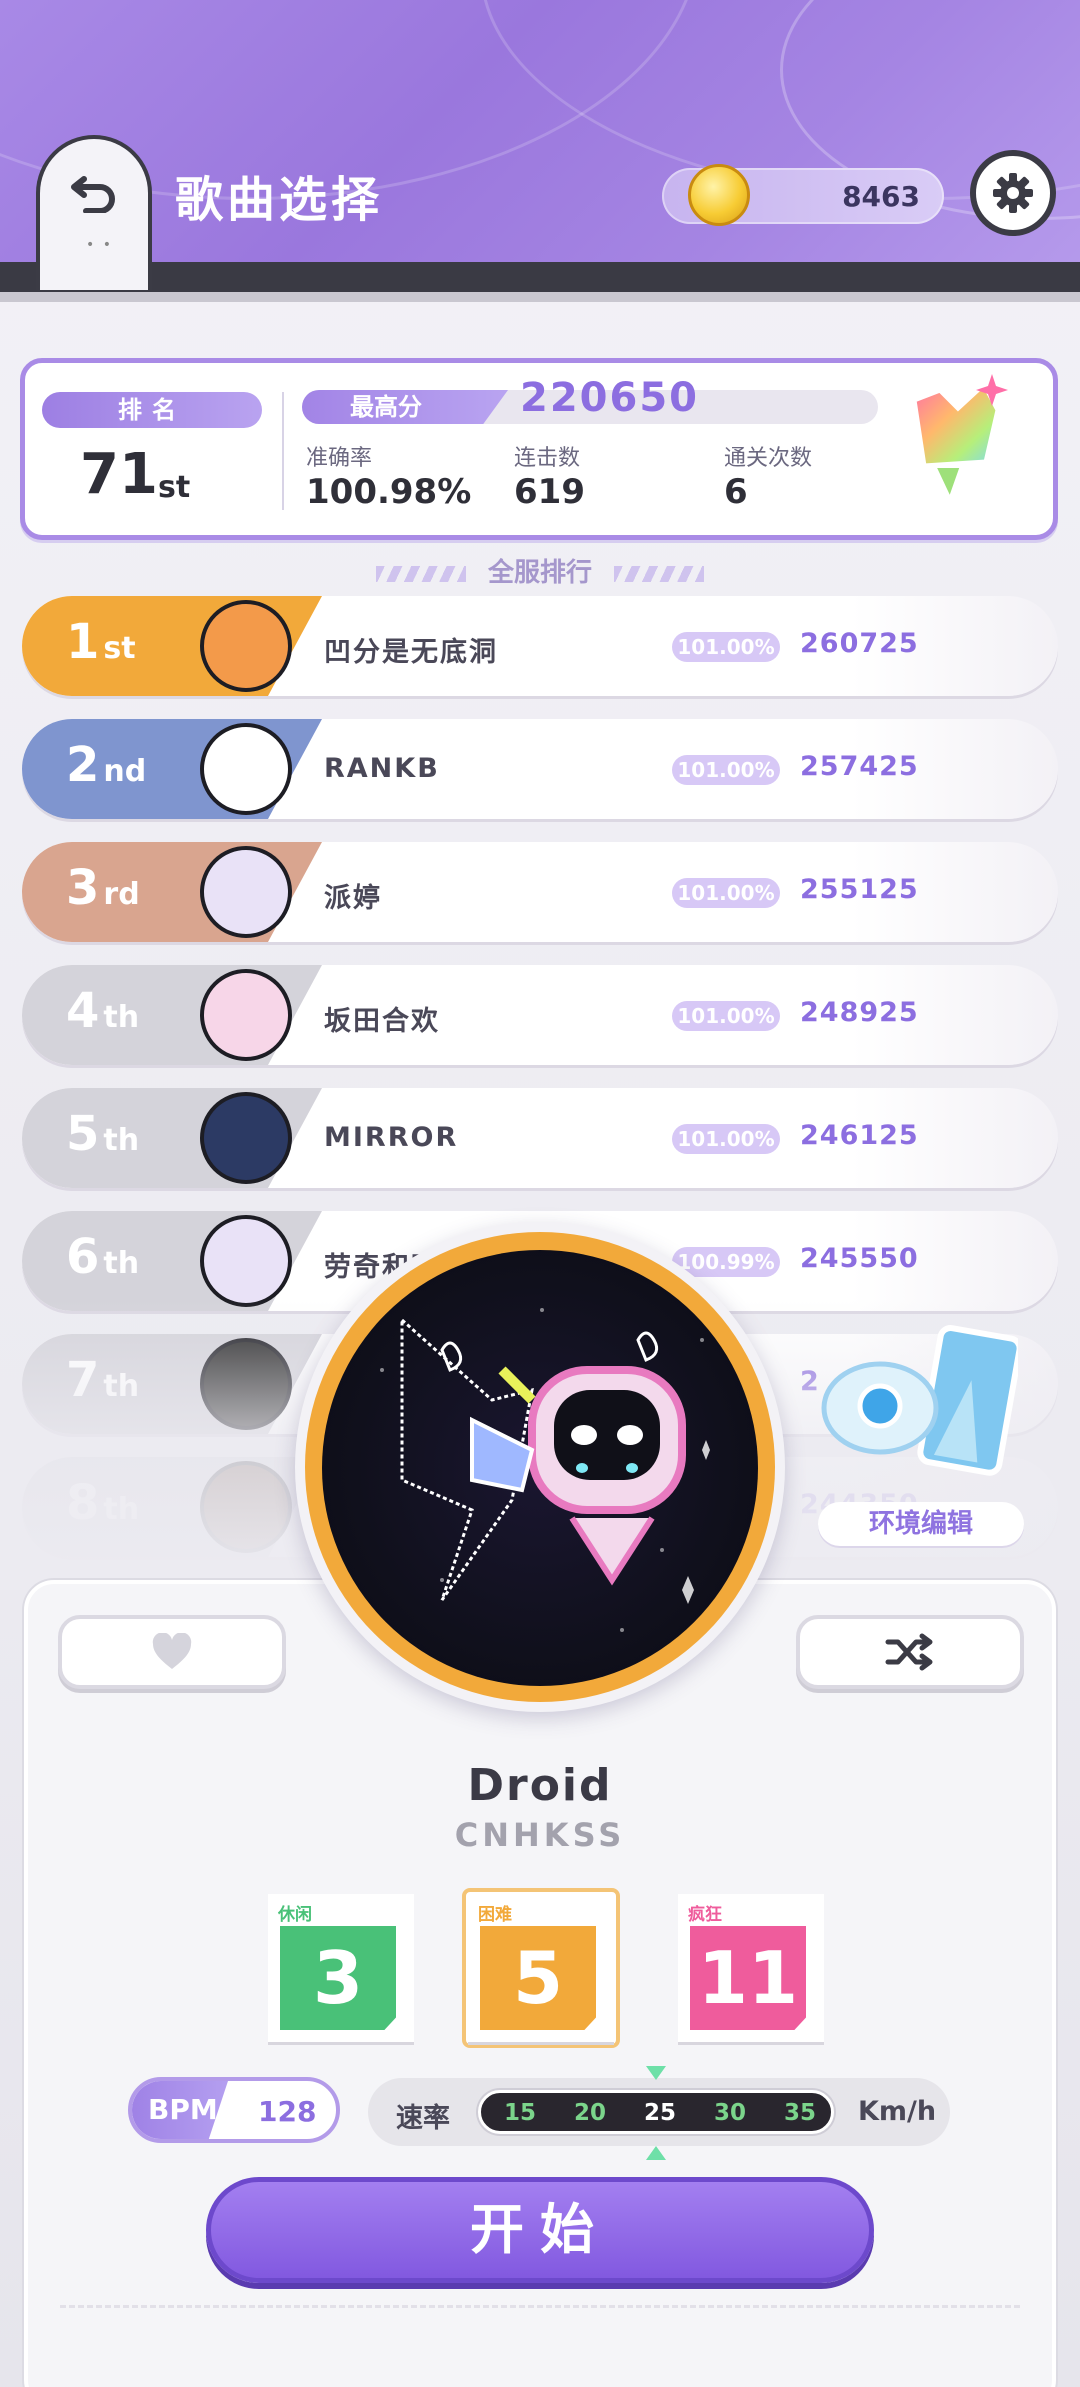 This screenshot has width=1080, height=2387. I want to click on best-score-label: 最高分, so click(405, 407).